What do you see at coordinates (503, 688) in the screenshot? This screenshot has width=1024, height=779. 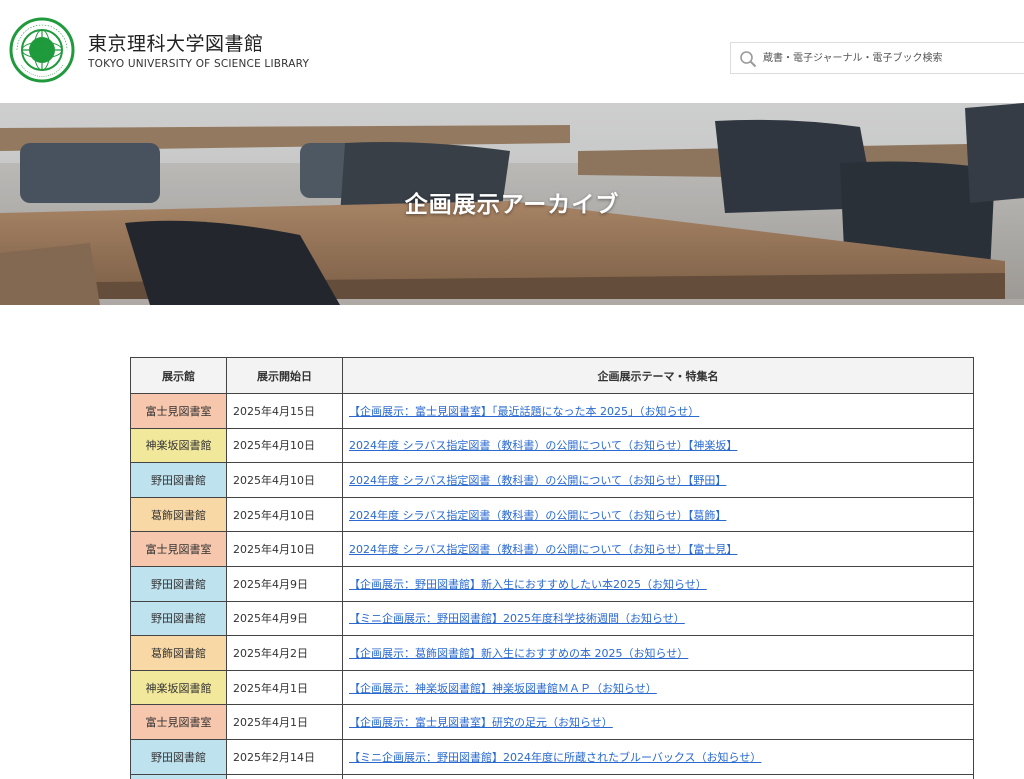 I see `exhibit-link: 【企画展示：神楽坂図書館】神楽坂図書館ＭＡＰ（お知らせ）` at bounding box center [503, 688].